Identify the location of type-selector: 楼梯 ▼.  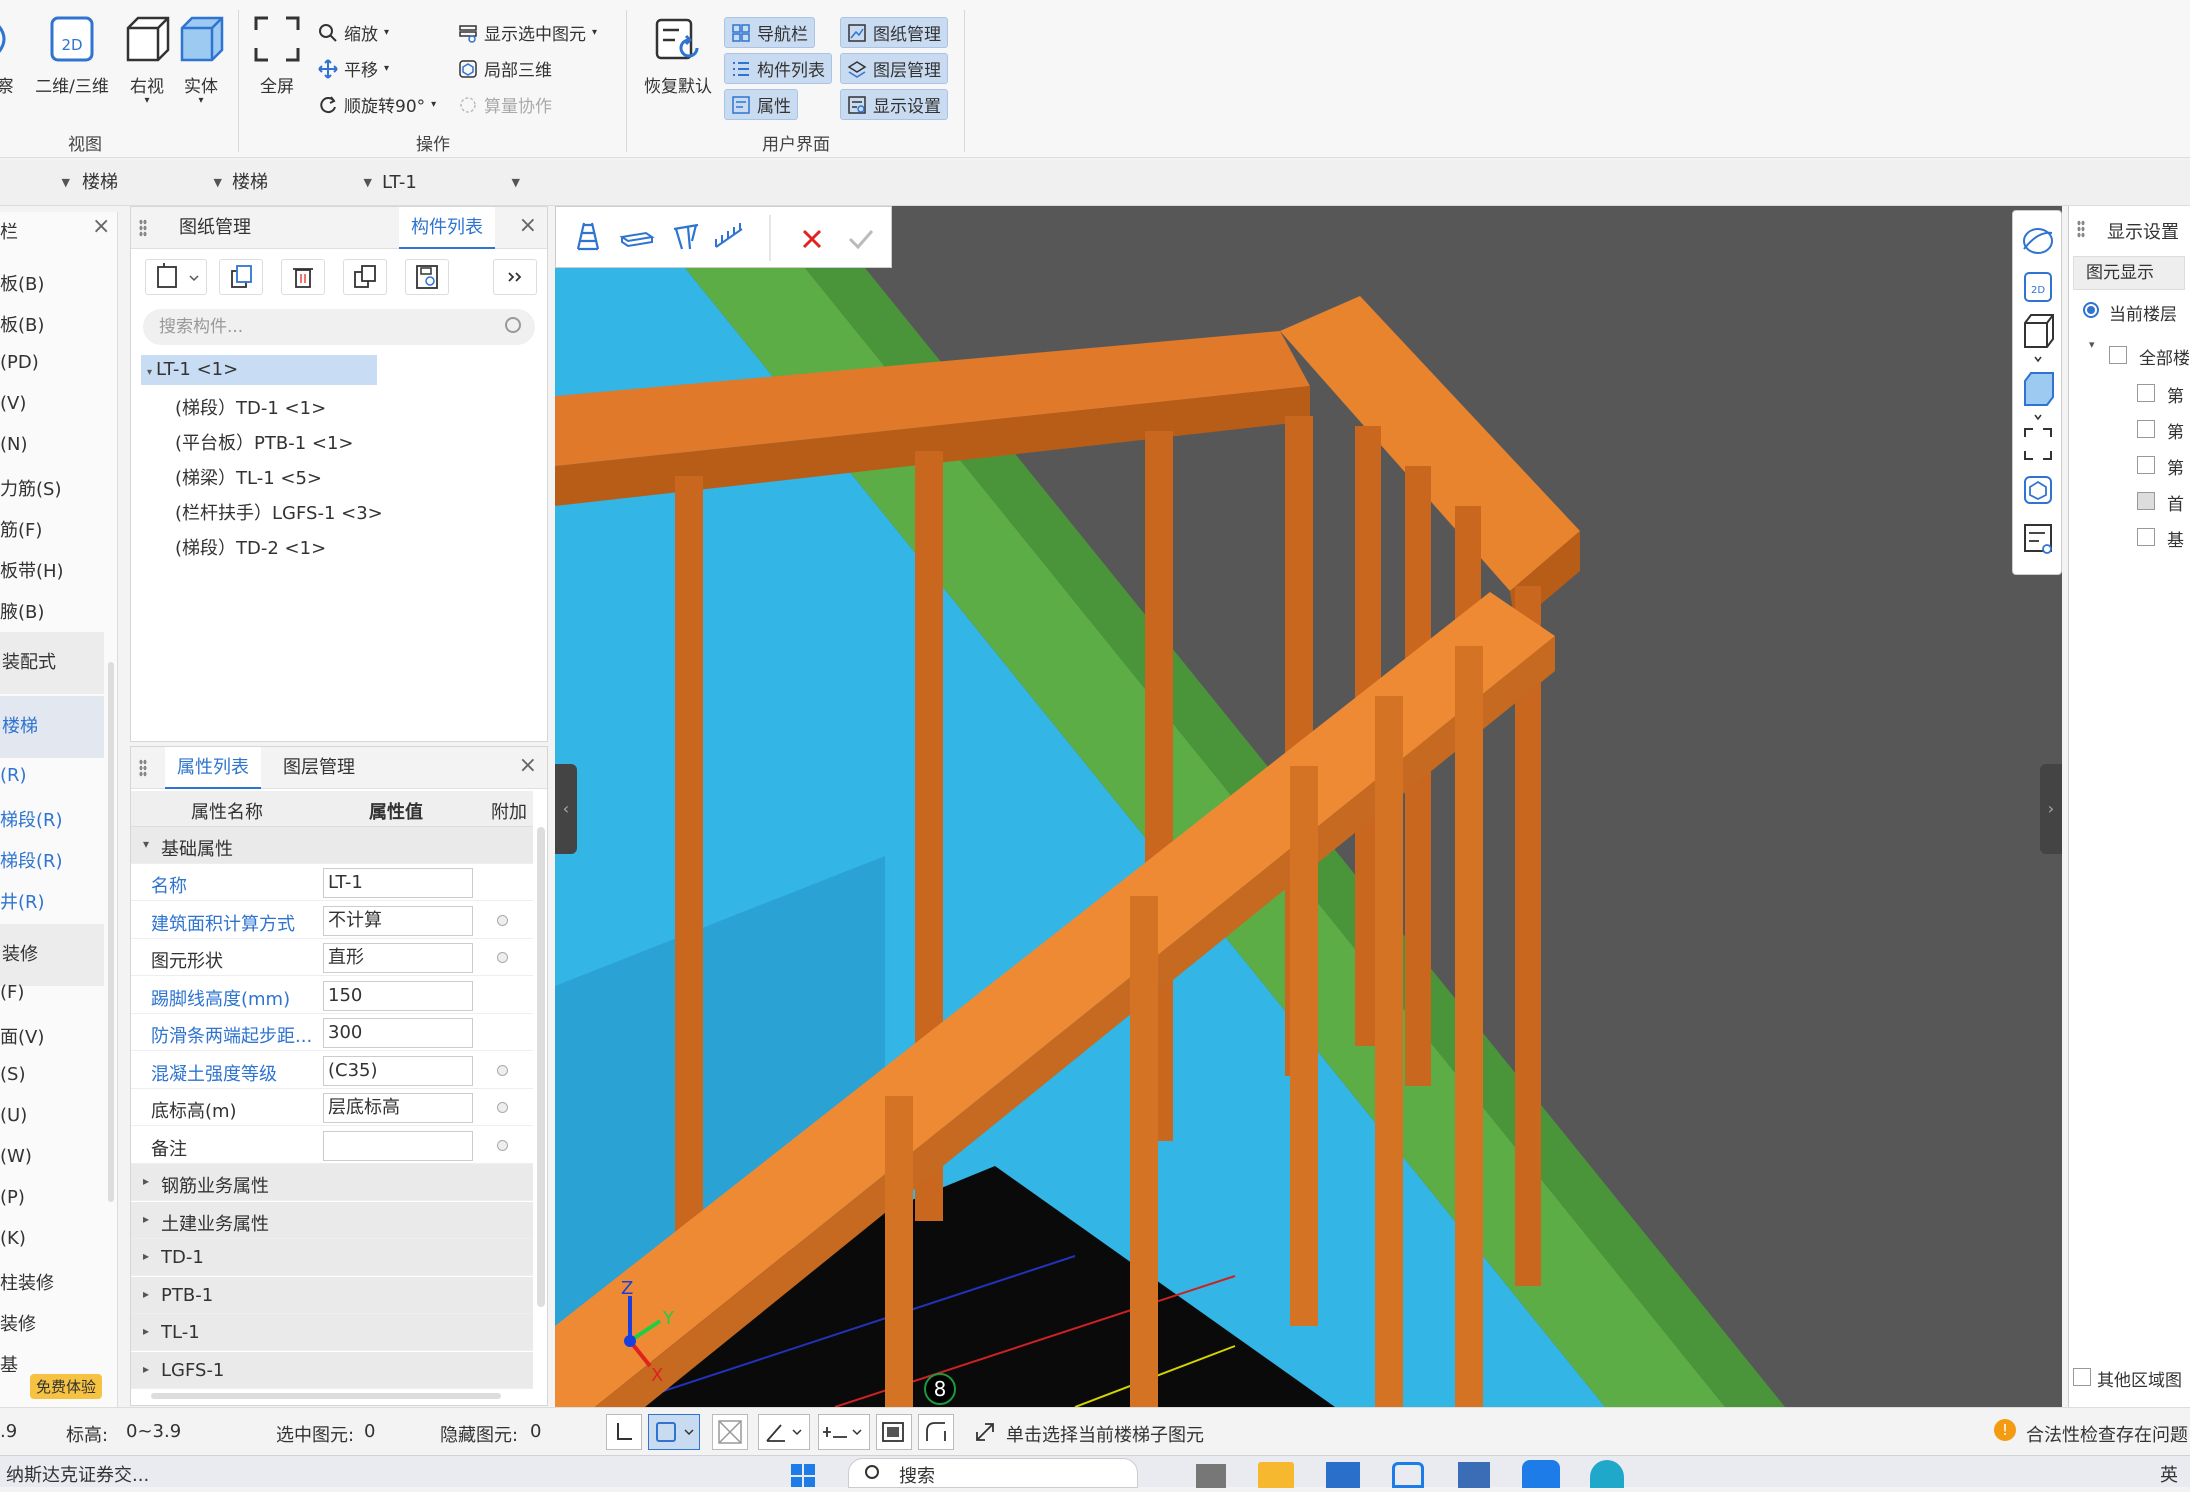
(302, 183).